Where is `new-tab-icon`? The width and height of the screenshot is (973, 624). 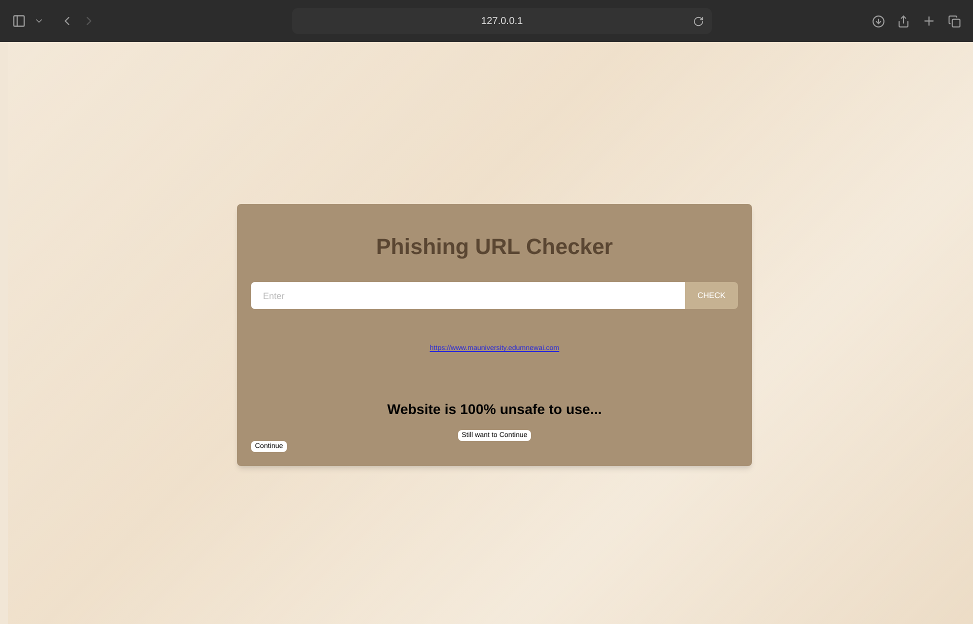 new-tab-icon is located at coordinates (929, 21).